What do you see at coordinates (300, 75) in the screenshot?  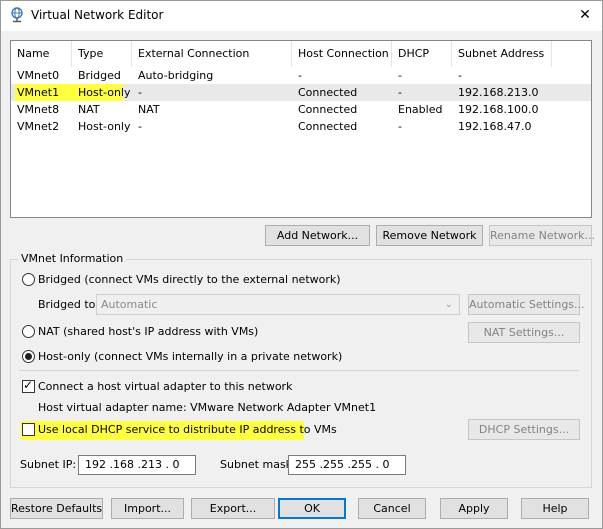 I see `cell-host-connection: -` at bounding box center [300, 75].